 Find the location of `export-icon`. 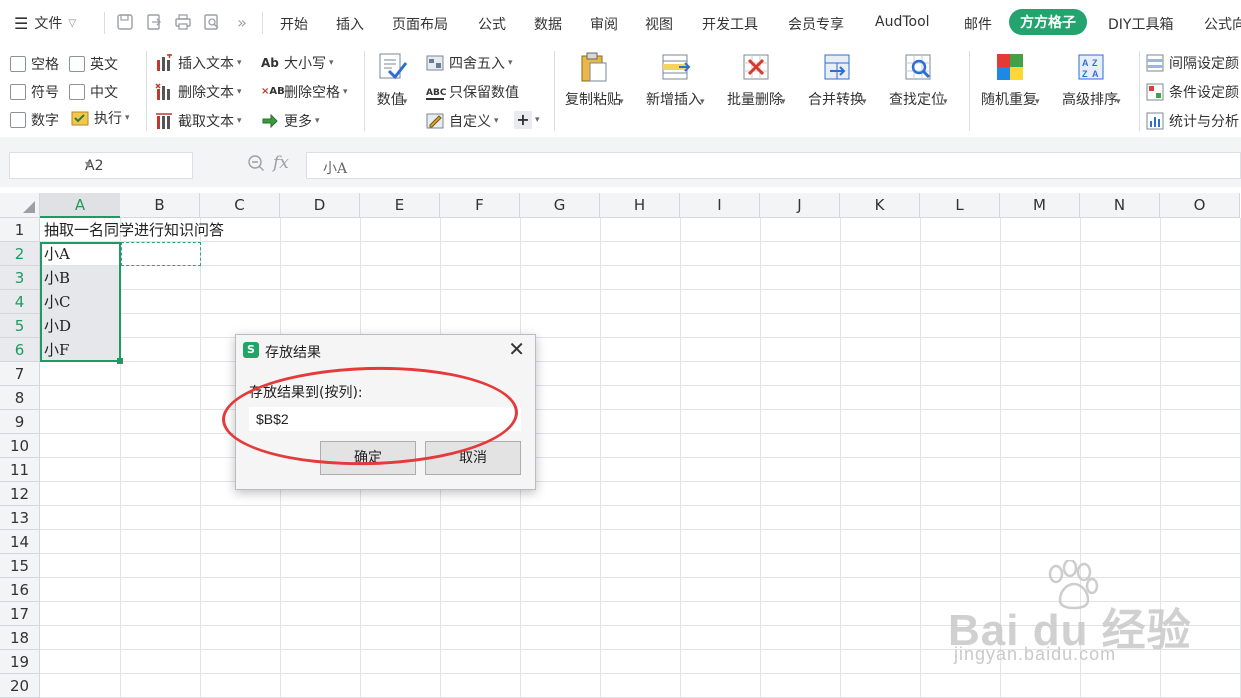

export-icon is located at coordinates (154, 23).